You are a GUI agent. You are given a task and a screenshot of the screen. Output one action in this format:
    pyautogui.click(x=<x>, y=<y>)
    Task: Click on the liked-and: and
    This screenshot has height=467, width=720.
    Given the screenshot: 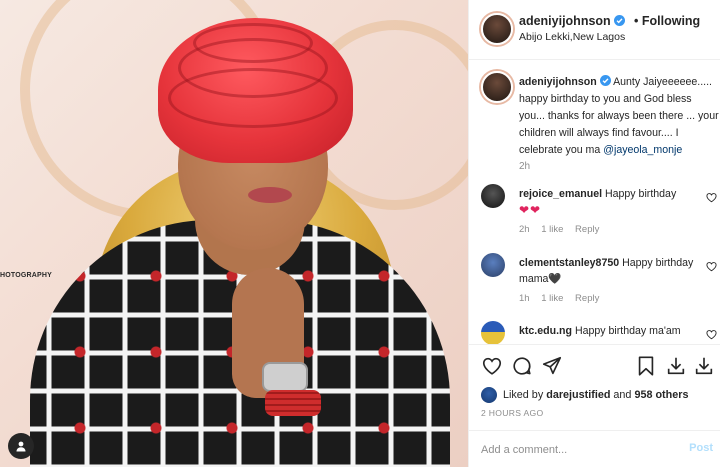 What is the action you would take?
    pyautogui.click(x=622, y=395)
    